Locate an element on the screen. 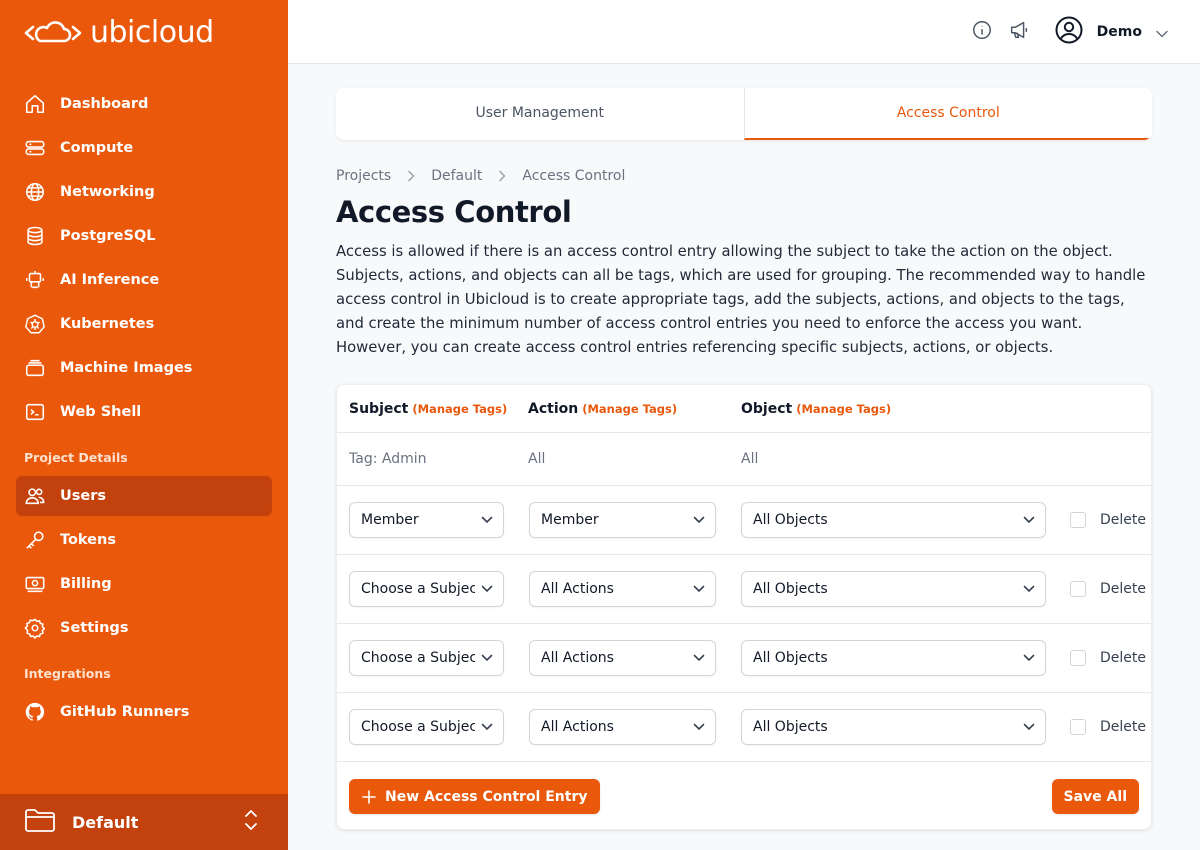  github-icon is located at coordinates (35, 712).